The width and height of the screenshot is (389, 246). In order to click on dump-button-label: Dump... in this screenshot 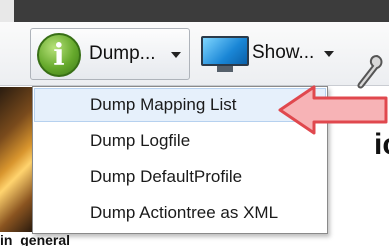, I will do `click(122, 53)`.